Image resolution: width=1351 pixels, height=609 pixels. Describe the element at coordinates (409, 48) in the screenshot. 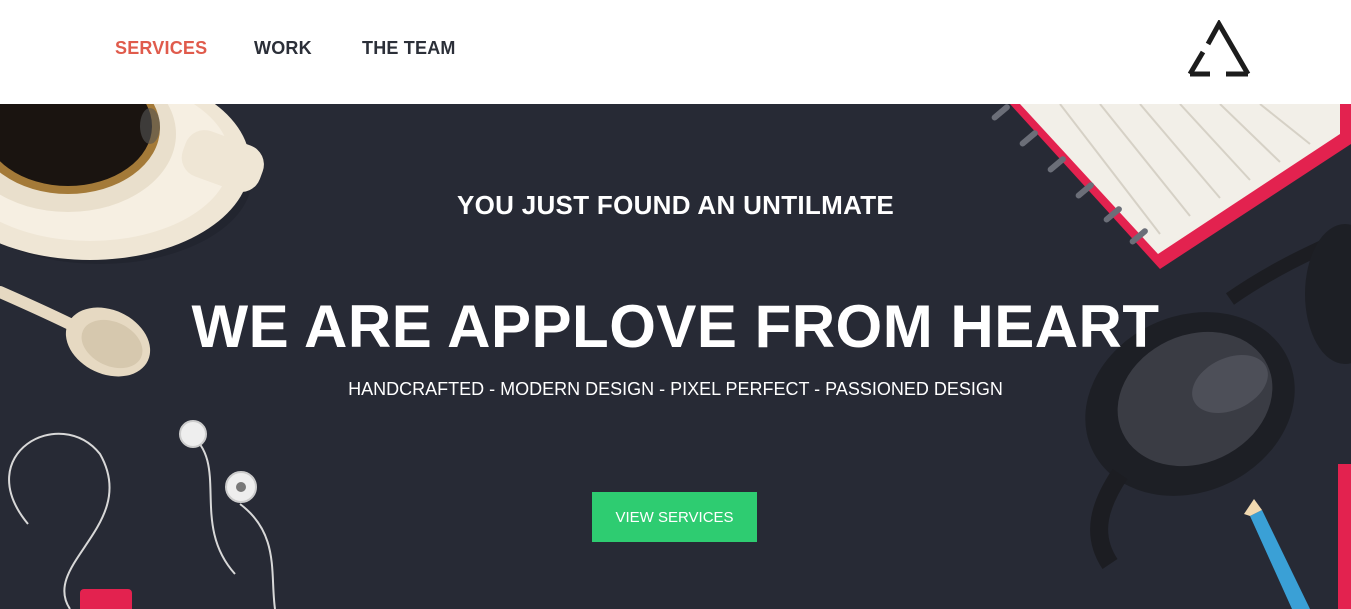

I see `nav-the-team-link: THE TEAM` at that location.